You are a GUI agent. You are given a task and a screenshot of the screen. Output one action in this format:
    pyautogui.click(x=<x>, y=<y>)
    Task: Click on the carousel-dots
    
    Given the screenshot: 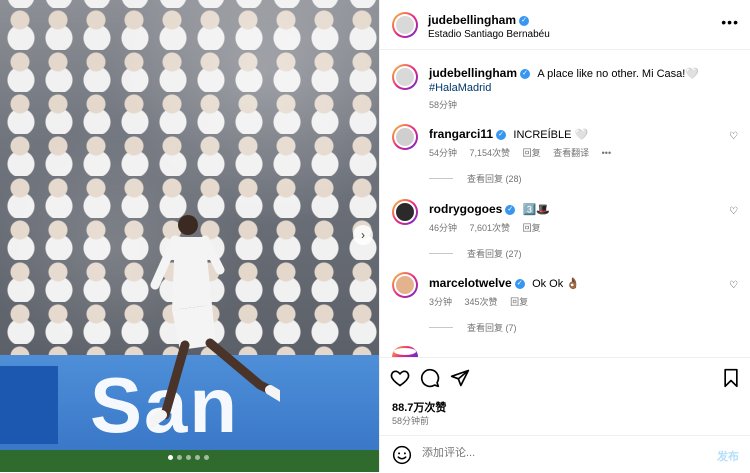 What is the action you would take?
    pyautogui.click(x=188, y=457)
    